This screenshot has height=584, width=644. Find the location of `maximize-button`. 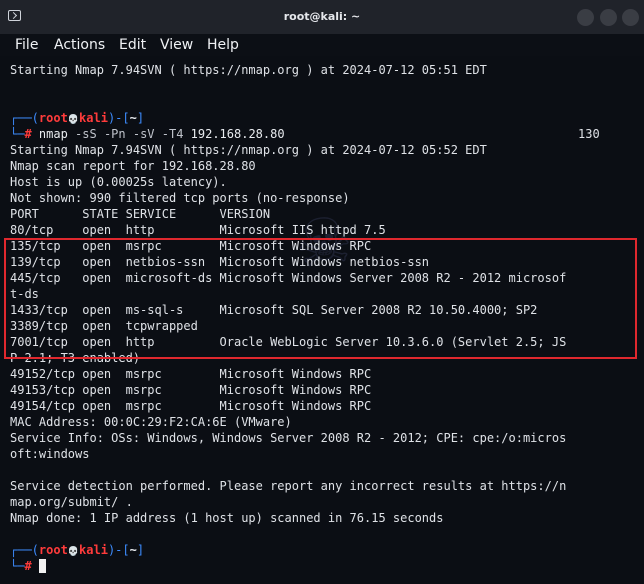

maximize-button is located at coordinates (608, 17).